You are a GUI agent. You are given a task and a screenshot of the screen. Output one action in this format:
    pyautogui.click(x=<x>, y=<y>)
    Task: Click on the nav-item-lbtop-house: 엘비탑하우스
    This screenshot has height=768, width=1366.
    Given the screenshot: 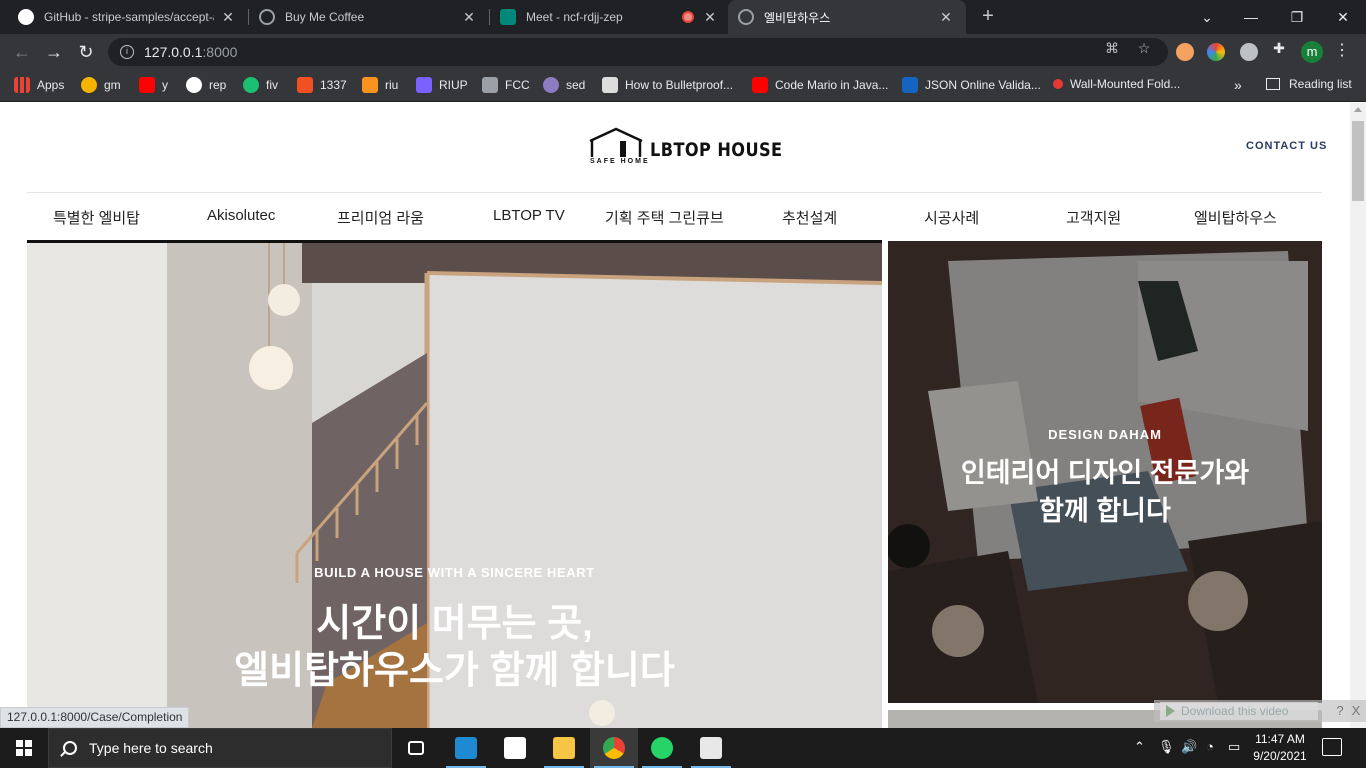 What is the action you would take?
    pyautogui.click(x=1235, y=217)
    